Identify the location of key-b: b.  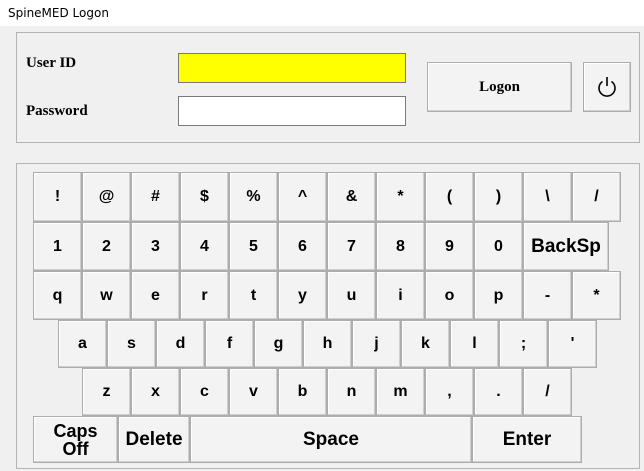
(302, 392).